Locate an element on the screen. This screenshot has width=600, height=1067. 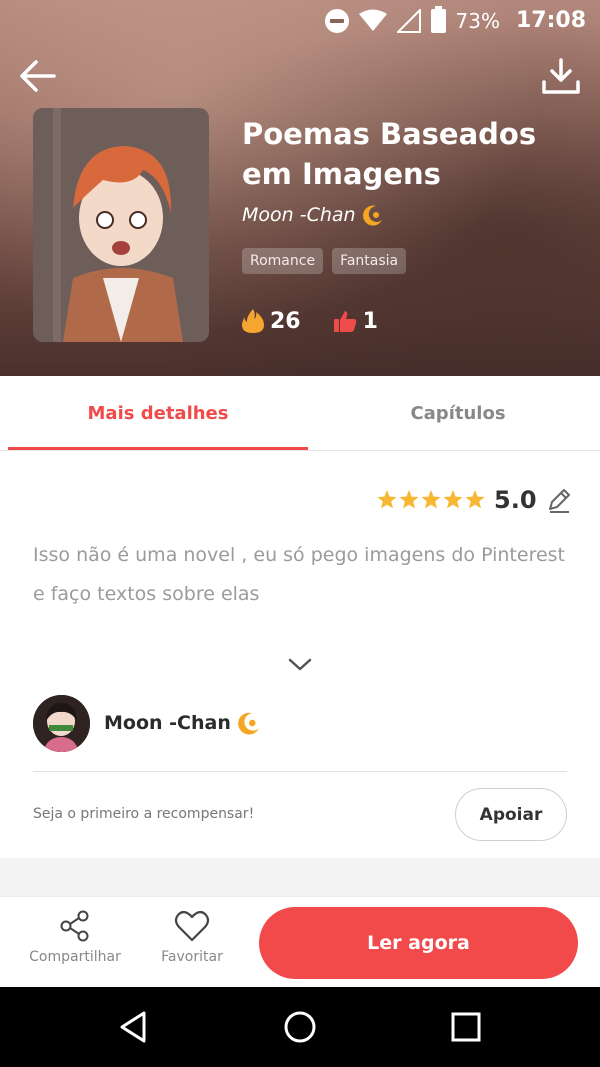
avatar is located at coordinates (61, 723).